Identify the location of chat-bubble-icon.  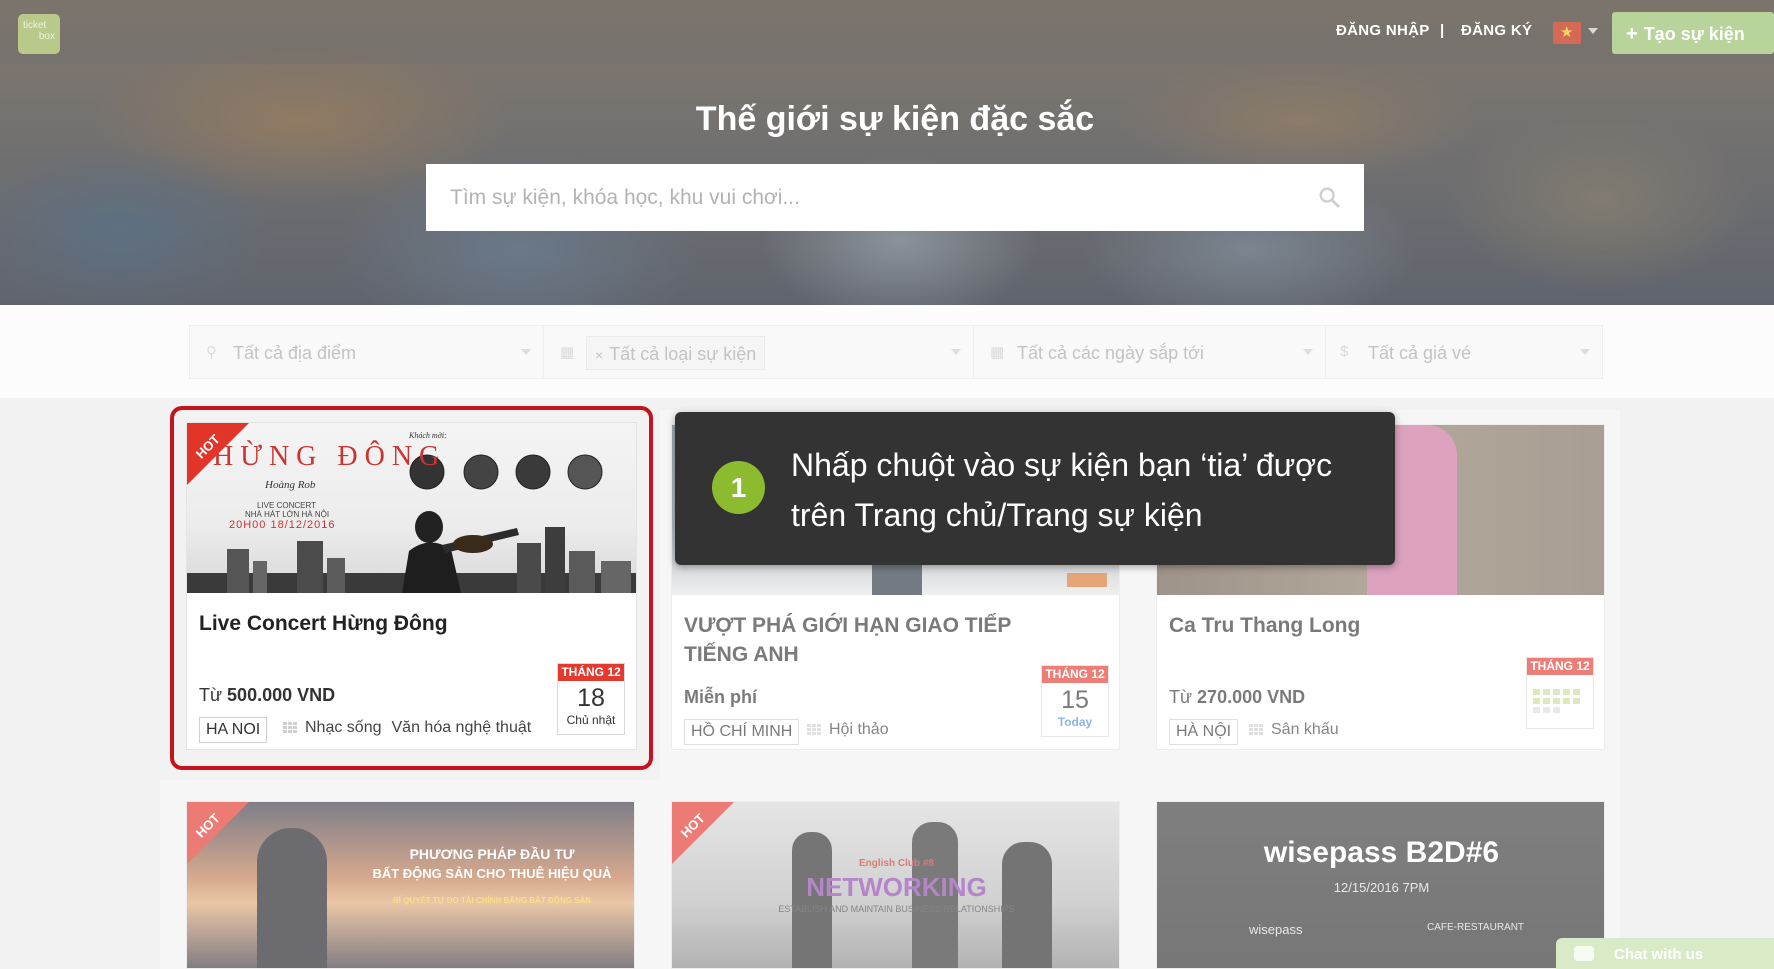
(1584, 953).